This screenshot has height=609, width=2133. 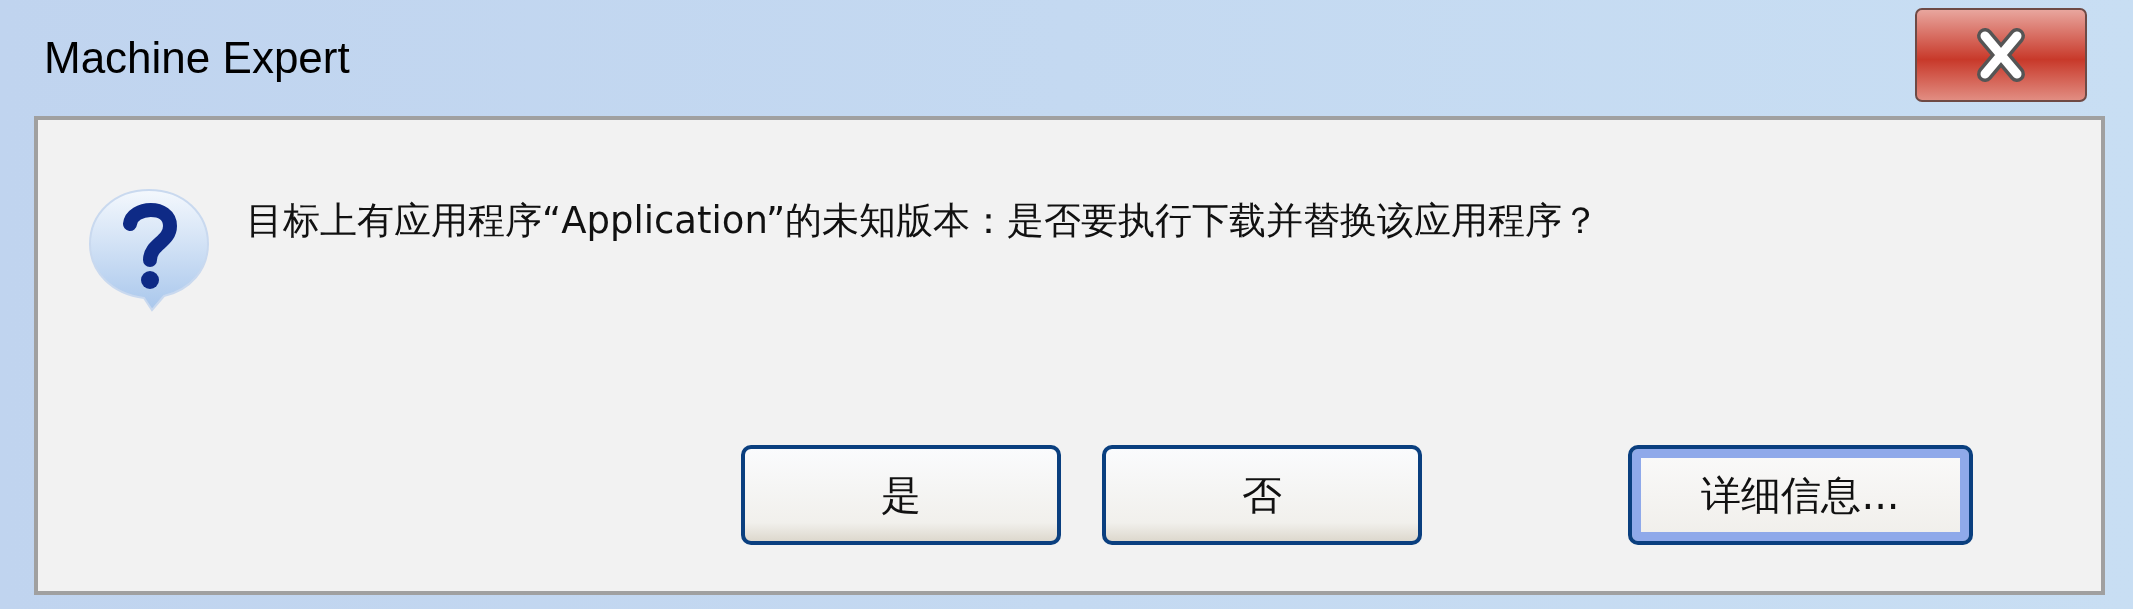 I want to click on message-text: 目标上有应用程序“Application”的未知版本：是否要执行下载并替换该应用程序？, so click(x=923, y=221).